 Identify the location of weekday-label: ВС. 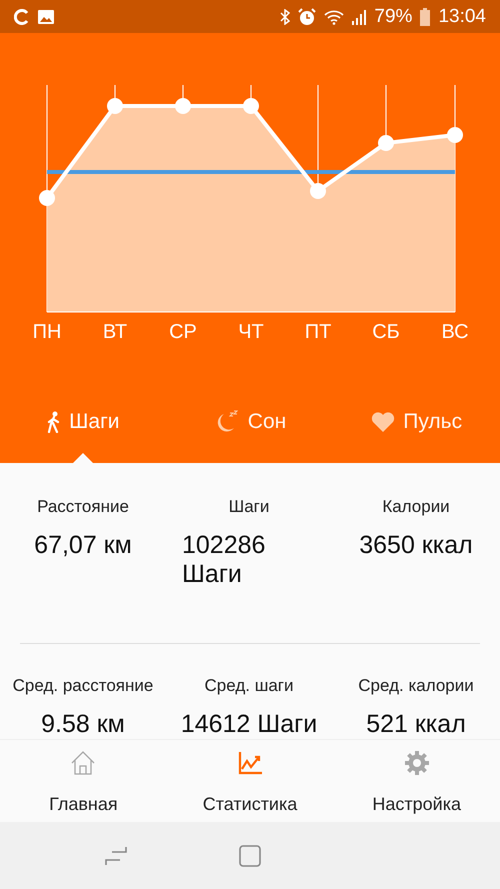
(455, 332).